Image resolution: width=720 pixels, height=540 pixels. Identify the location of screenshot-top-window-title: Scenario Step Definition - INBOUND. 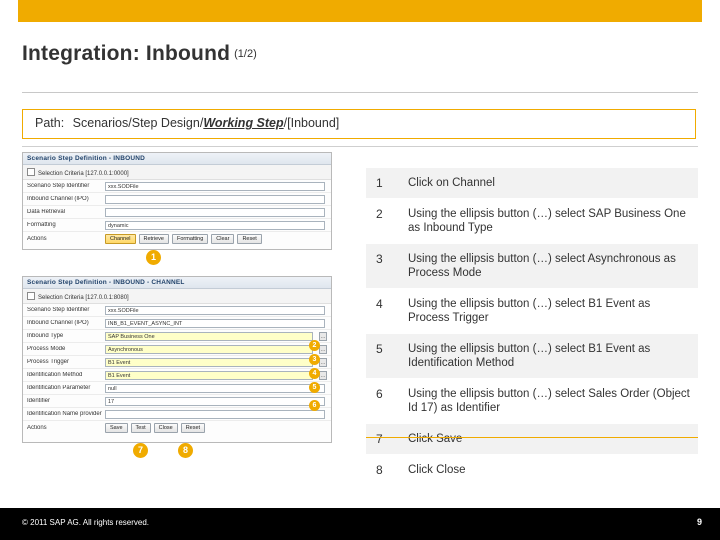
(177, 159).